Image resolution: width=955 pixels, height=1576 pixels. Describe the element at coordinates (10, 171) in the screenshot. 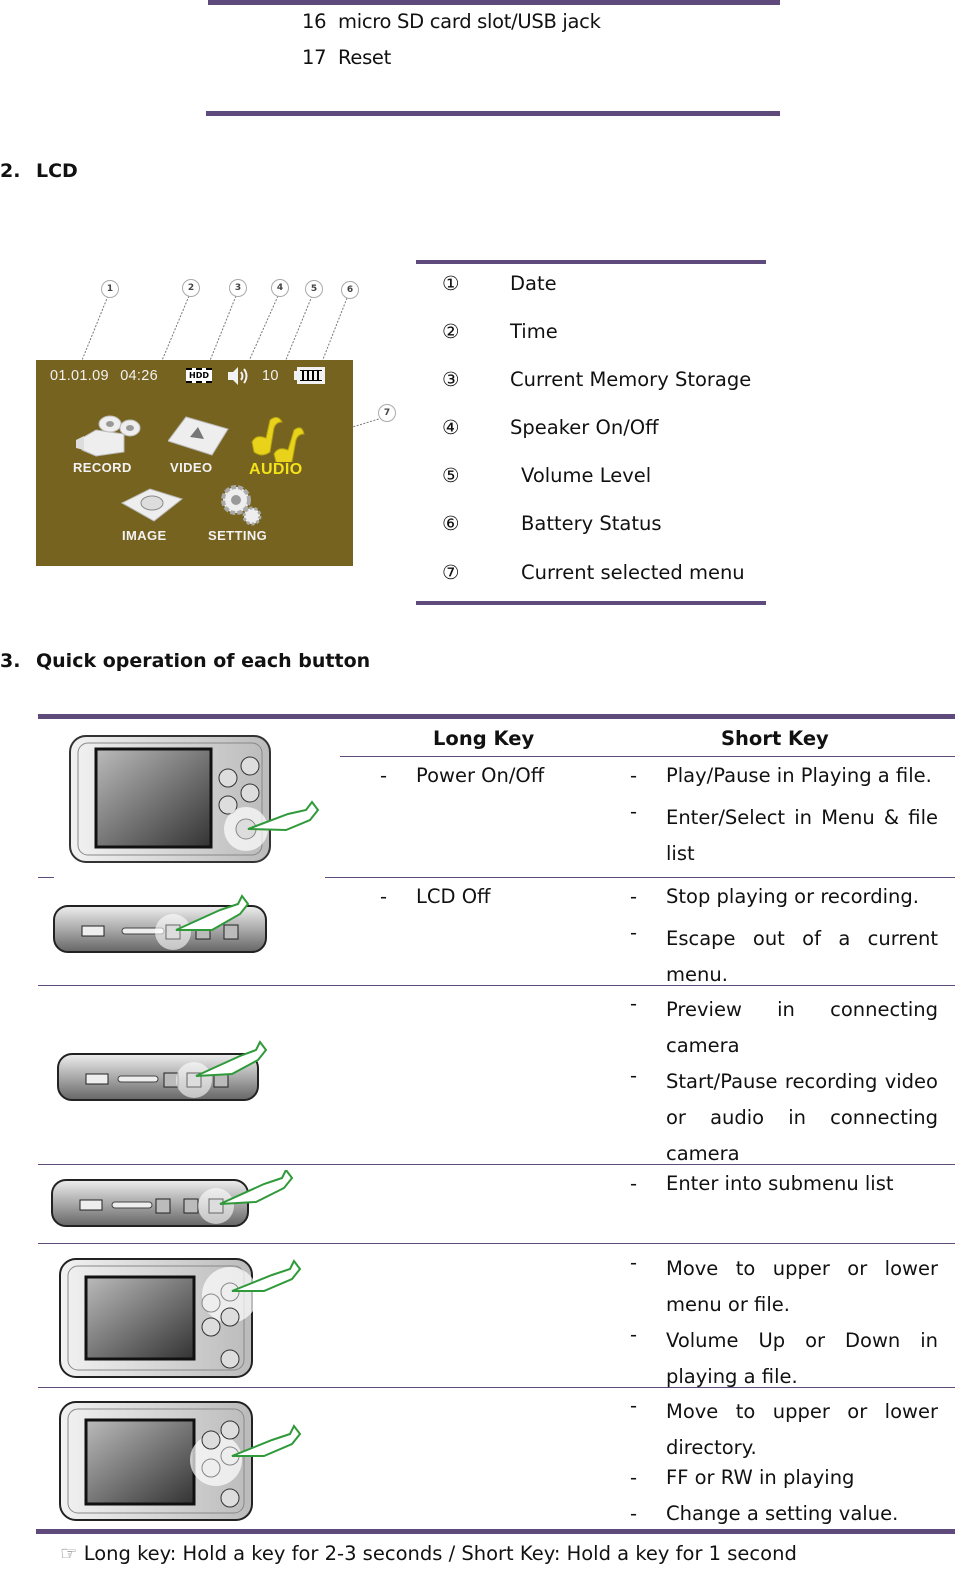

I see `section-number: 2.` at that location.